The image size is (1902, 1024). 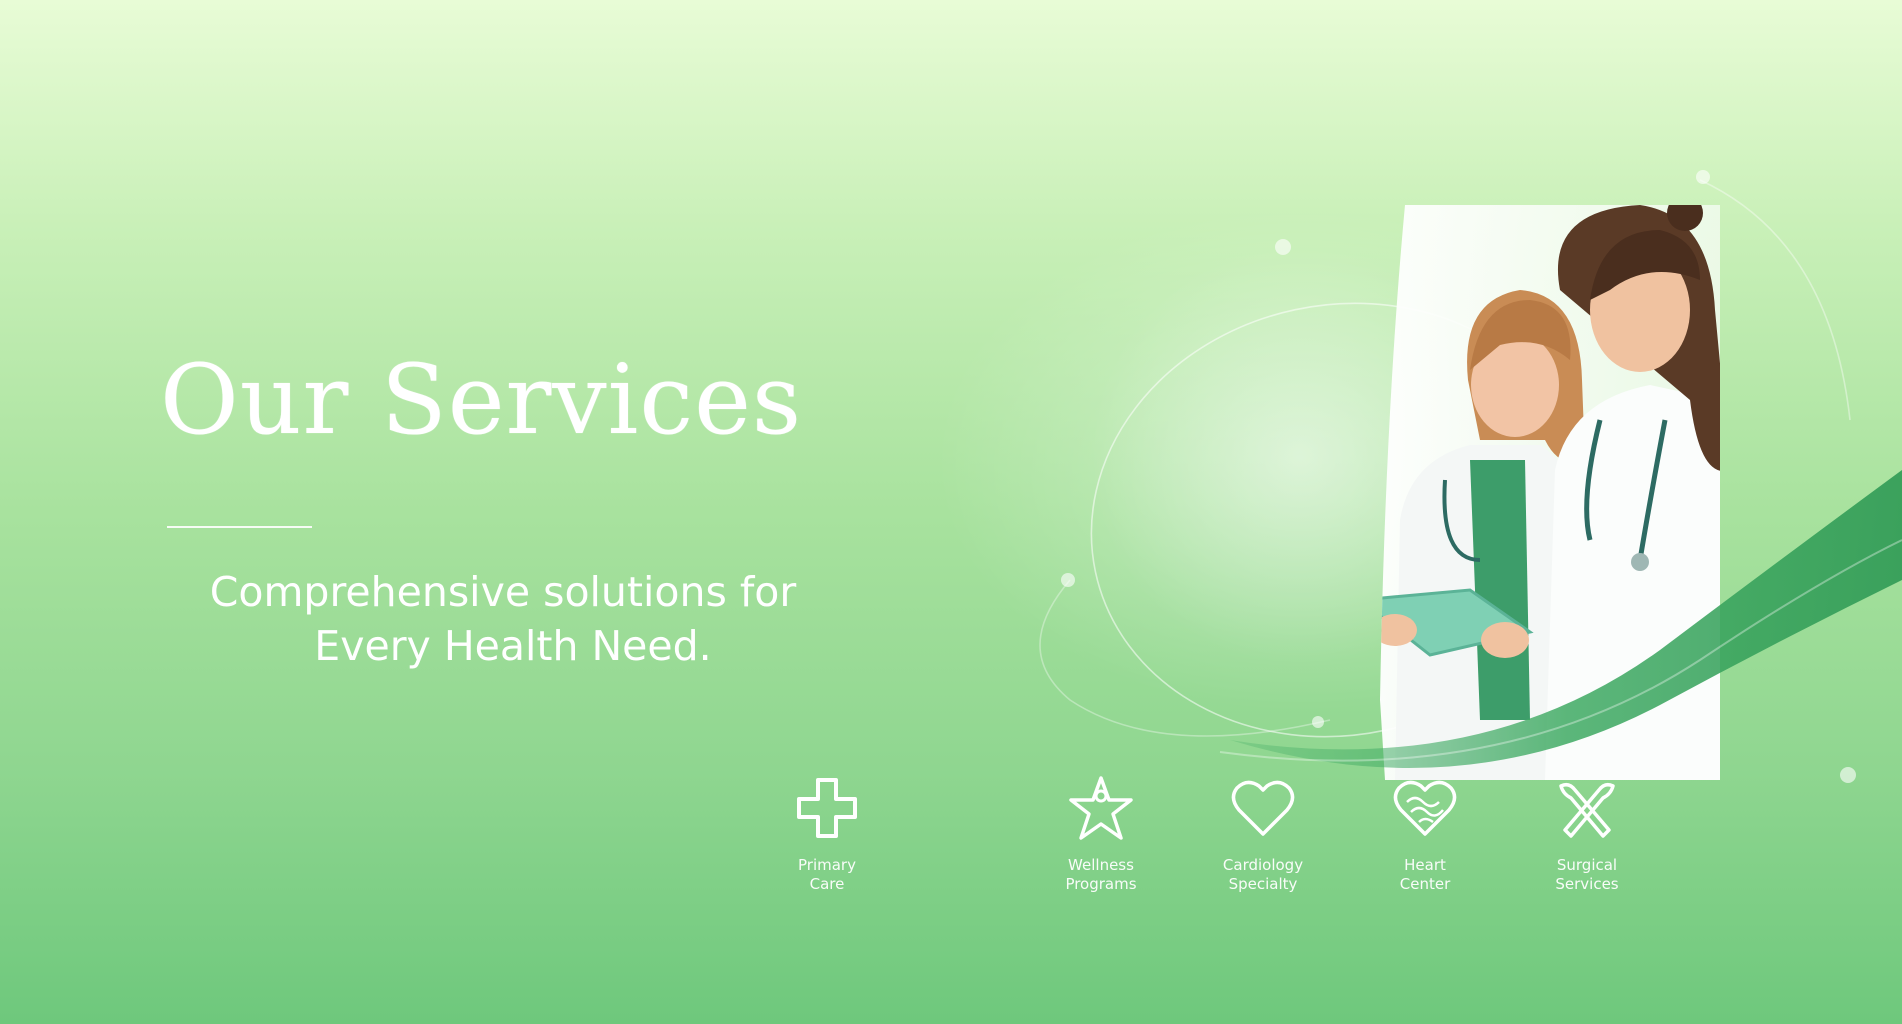 I want to click on medical-cross-icon, so click(x=827, y=808).